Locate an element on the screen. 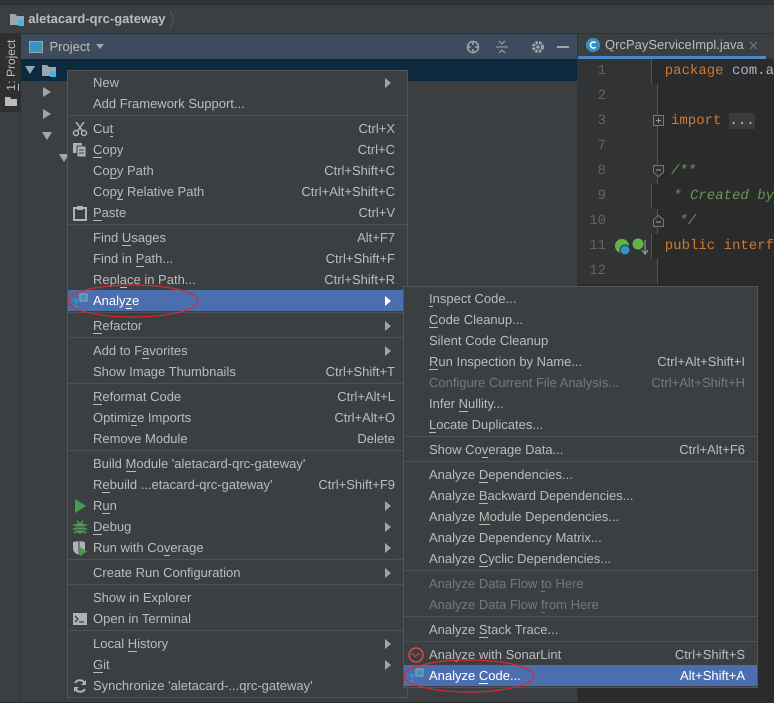  shortcut-text: Ctrl+V is located at coordinates (376, 213).